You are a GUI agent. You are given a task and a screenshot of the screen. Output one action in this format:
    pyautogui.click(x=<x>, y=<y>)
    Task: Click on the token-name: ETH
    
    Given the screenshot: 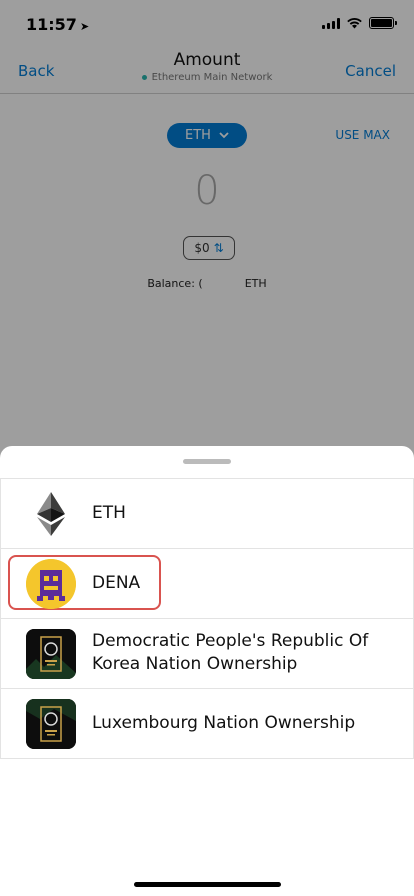 What is the action you would take?
    pyautogui.click(x=109, y=513)
    